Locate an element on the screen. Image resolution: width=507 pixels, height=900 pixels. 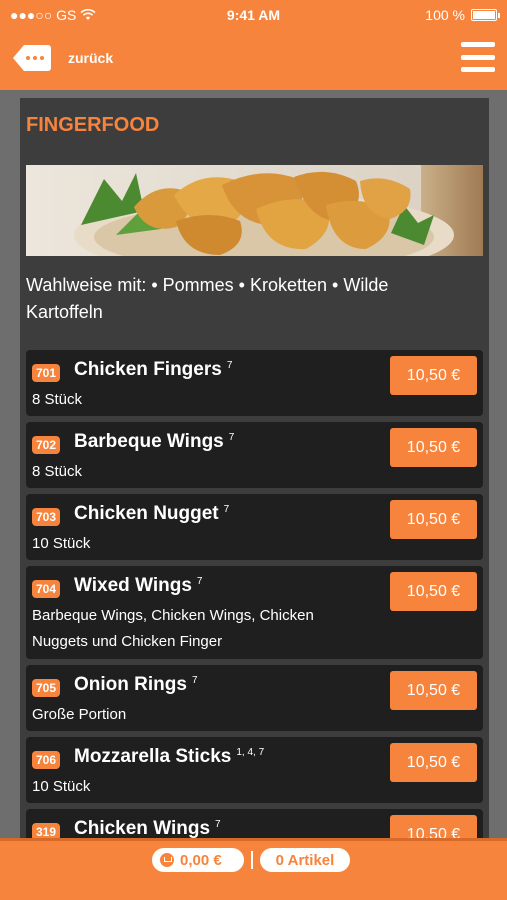
item-name-text: Chicken Wings is located at coordinates (142, 828).